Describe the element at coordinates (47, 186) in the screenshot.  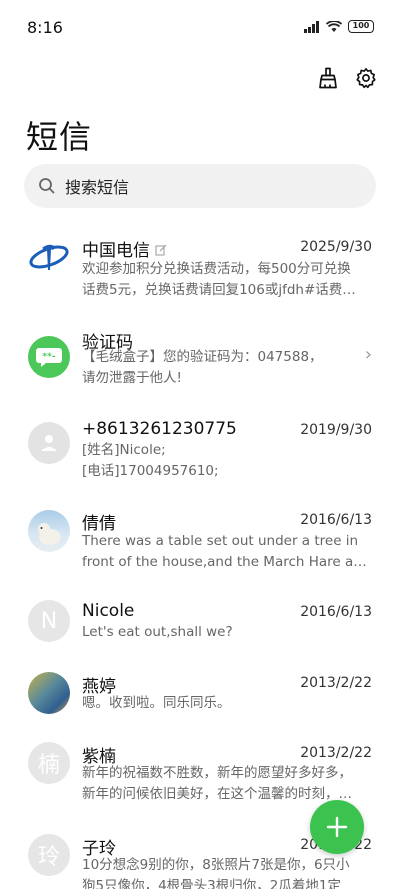
I see `search-icon` at that location.